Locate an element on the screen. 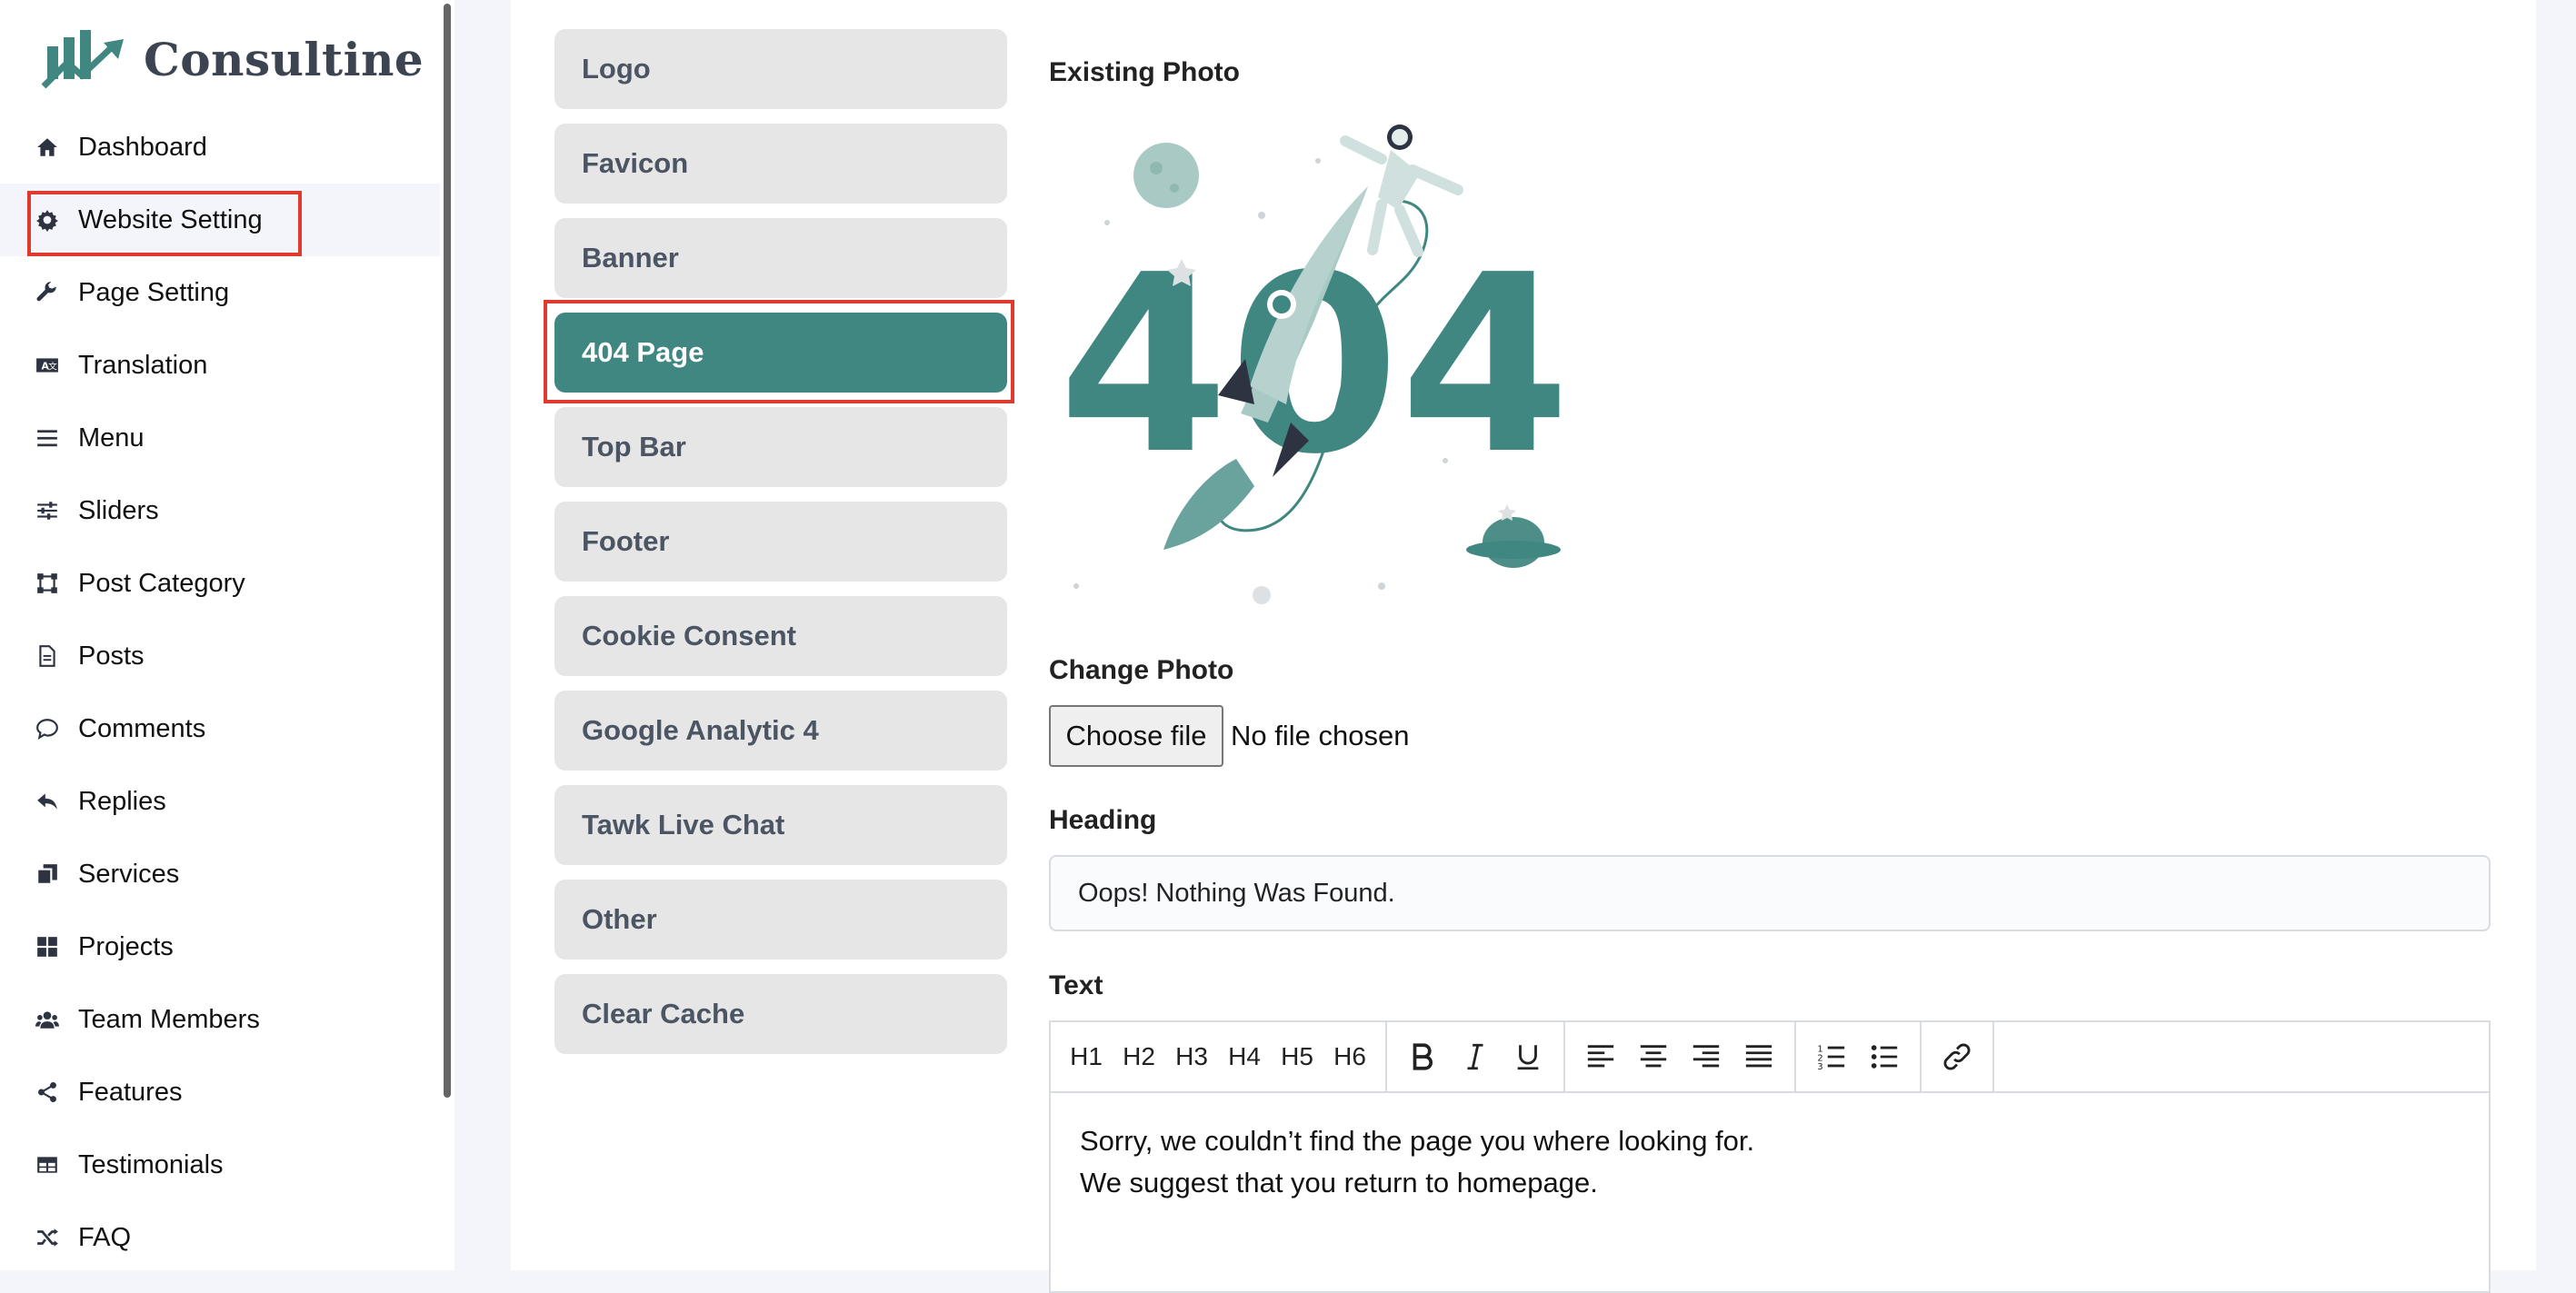 The height and width of the screenshot is (1293, 2576). sidebar-item-label: Features is located at coordinates (130, 1092).